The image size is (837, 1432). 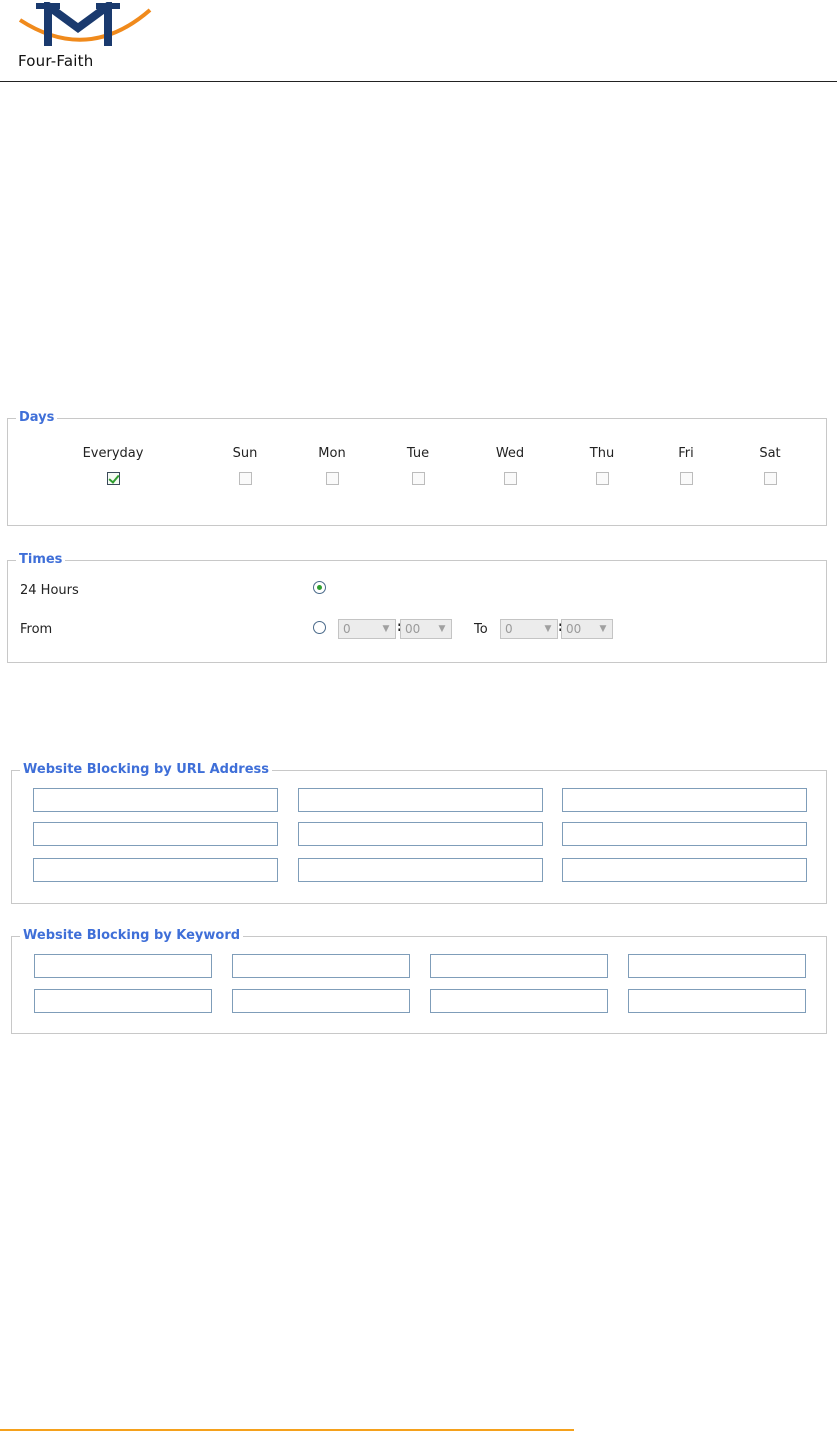 What do you see at coordinates (481, 629) in the screenshot?
I see `to-label: To` at bounding box center [481, 629].